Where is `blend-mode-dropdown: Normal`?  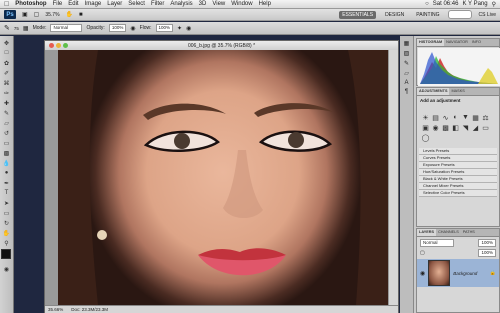 blend-mode-dropdown: Normal is located at coordinates (437, 243).